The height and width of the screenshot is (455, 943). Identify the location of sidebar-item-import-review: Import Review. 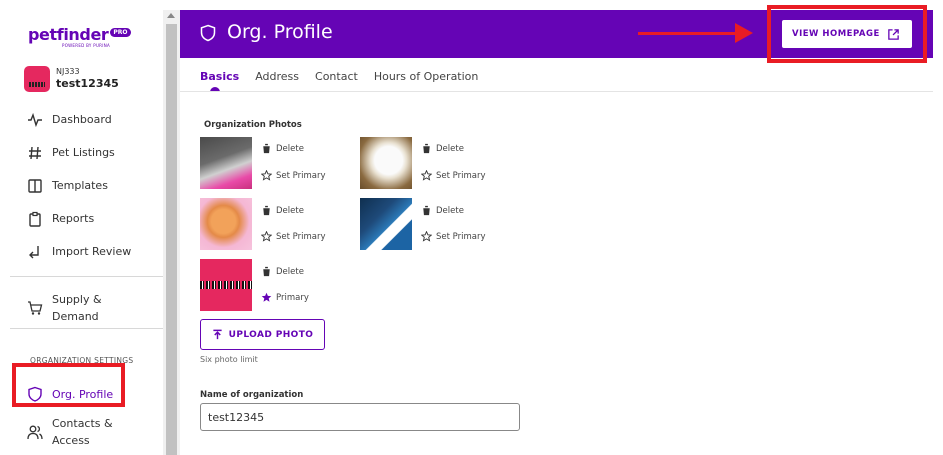
(86, 251).